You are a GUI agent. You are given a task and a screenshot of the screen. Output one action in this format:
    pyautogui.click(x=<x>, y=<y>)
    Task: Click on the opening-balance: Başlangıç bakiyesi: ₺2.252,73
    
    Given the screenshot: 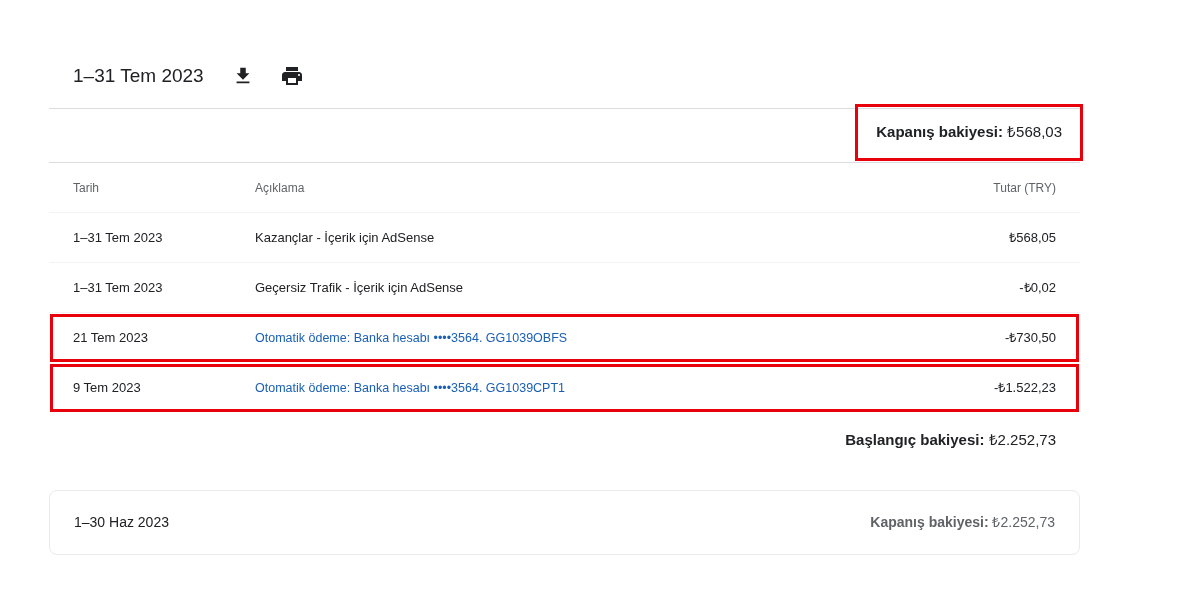 What is the action you would take?
    pyautogui.click(x=950, y=440)
    